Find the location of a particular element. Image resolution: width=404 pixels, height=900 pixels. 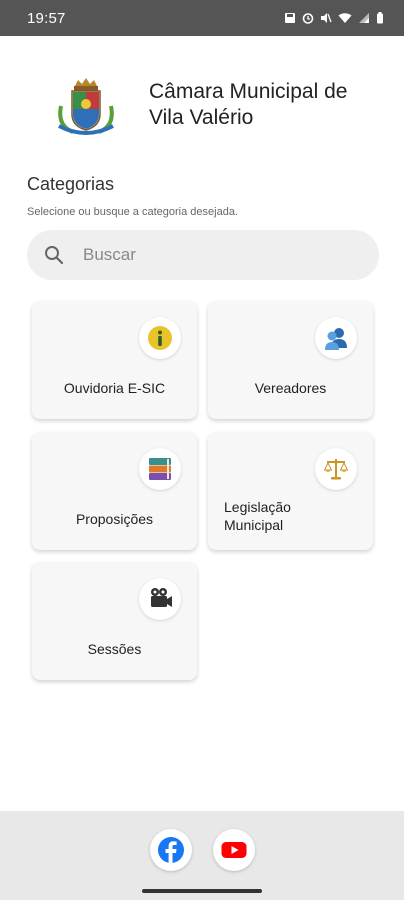

scales-icon is located at coordinates (336, 469).